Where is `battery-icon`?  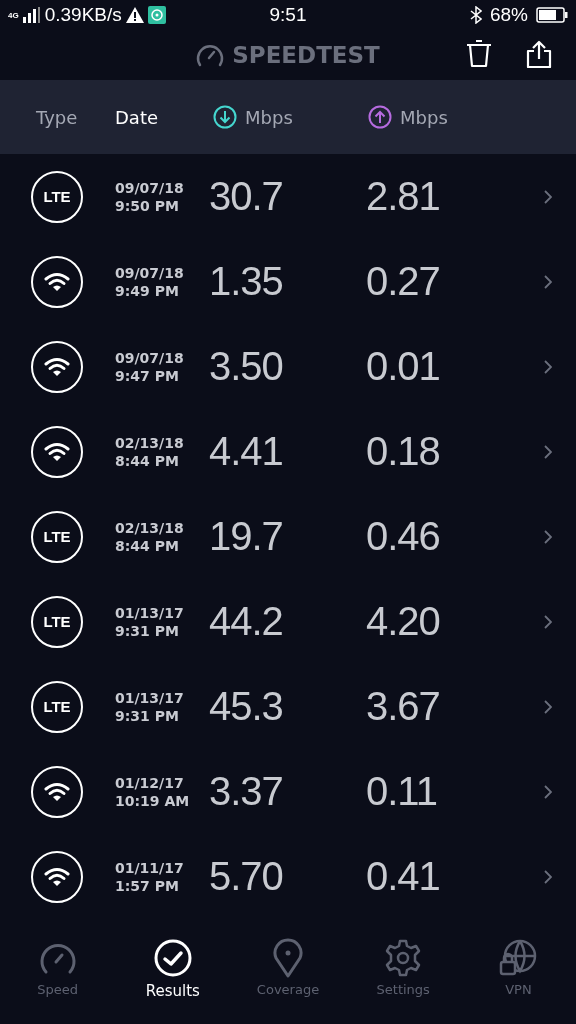
battery-icon is located at coordinates (552, 15).